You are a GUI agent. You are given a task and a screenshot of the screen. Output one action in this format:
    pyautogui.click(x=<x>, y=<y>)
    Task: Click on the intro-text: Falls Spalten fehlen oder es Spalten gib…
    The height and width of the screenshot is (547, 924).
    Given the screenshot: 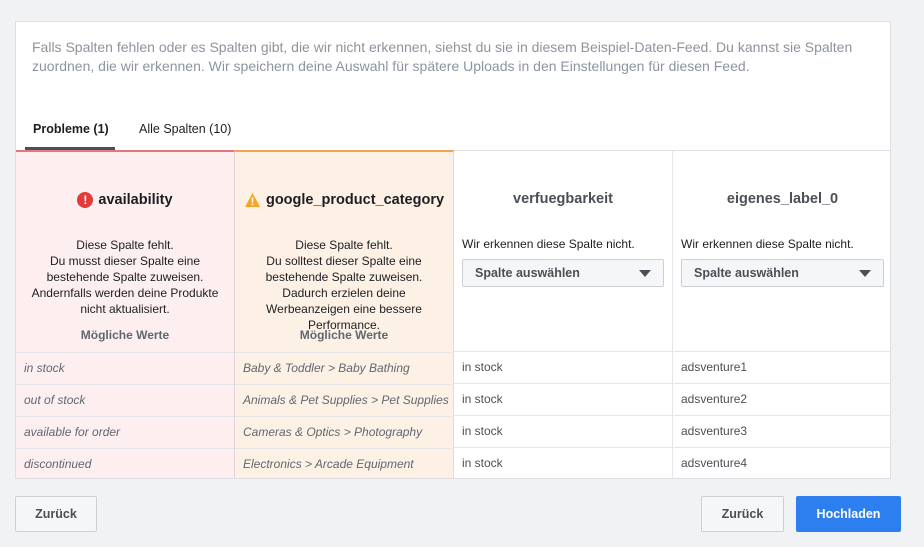 What is the action you would take?
    pyautogui.click(x=442, y=56)
    